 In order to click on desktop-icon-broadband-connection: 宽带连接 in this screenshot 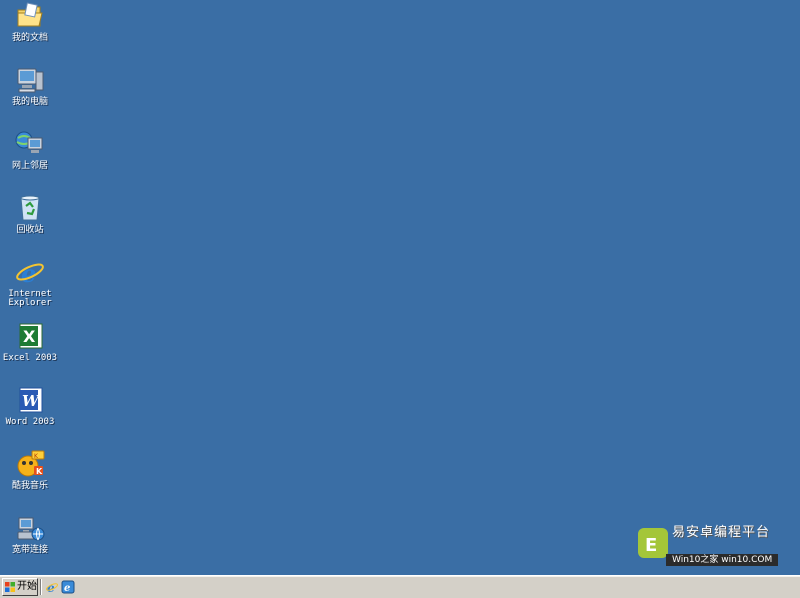, I will do `click(30, 540)`.